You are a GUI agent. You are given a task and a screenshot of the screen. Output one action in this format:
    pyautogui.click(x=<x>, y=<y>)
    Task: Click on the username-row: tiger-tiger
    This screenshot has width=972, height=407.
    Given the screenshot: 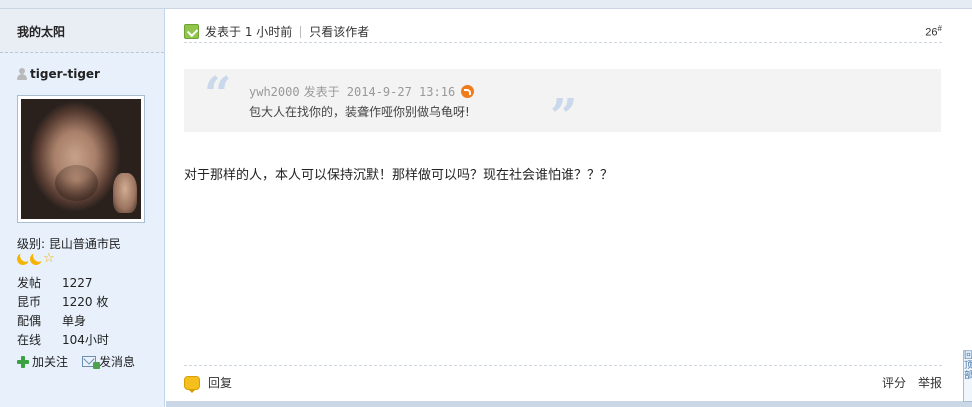 What is the action you would take?
    pyautogui.click(x=58, y=74)
    